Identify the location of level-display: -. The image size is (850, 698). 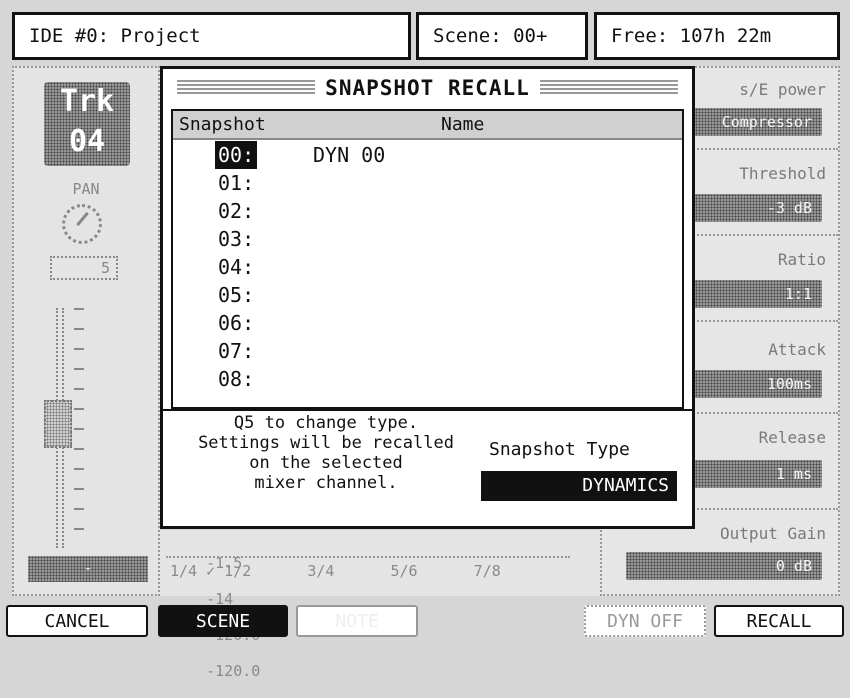
(88, 569).